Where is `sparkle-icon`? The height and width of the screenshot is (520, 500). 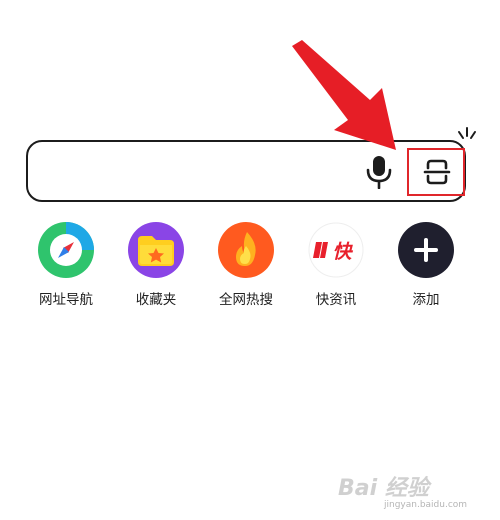 sparkle-icon is located at coordinates (467, 133).